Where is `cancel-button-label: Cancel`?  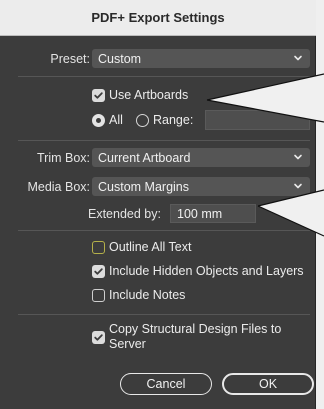
cancel-button-label: Cancel is located at coordinates (166, 384).